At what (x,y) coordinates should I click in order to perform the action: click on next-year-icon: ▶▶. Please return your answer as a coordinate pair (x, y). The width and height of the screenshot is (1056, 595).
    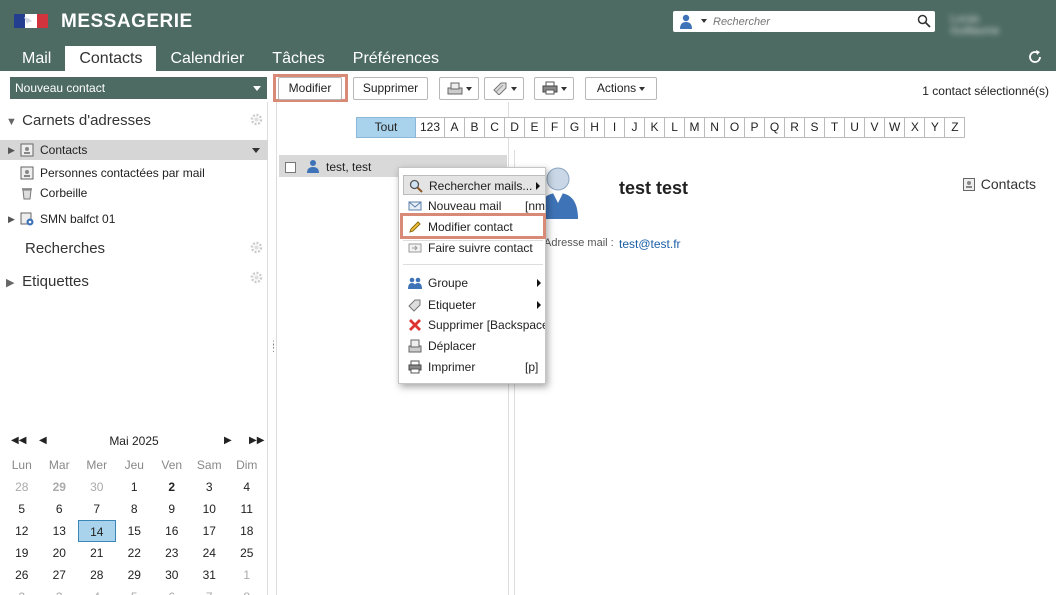
    Looking at the image, I should click on (256, 440).